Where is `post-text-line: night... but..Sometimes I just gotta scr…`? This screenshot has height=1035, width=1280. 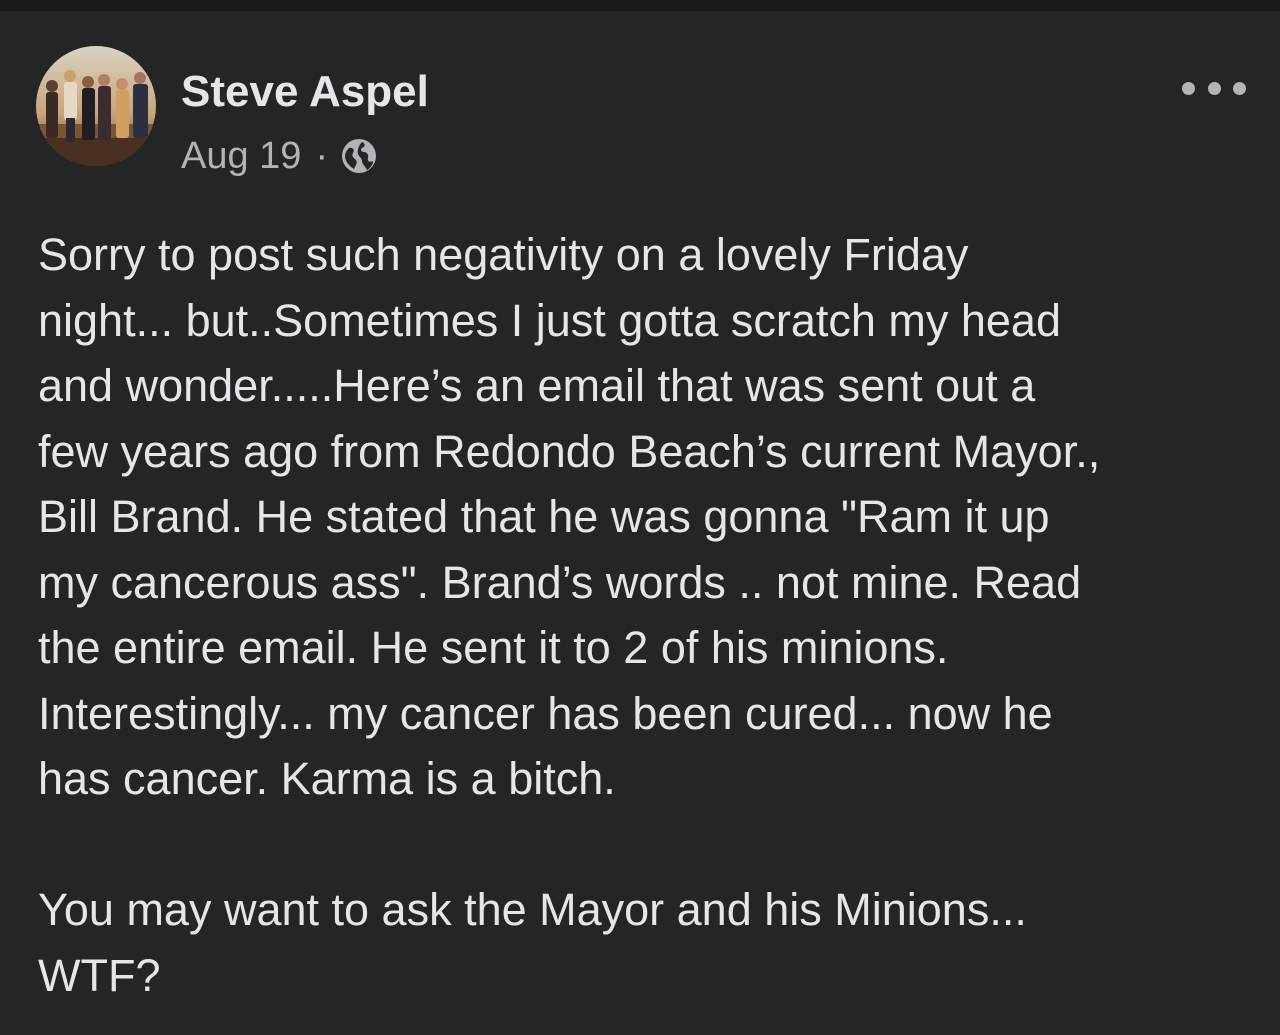 post-text-line: night... but..Sometimes I just gotta scr… is located at coordinates (549, 320).